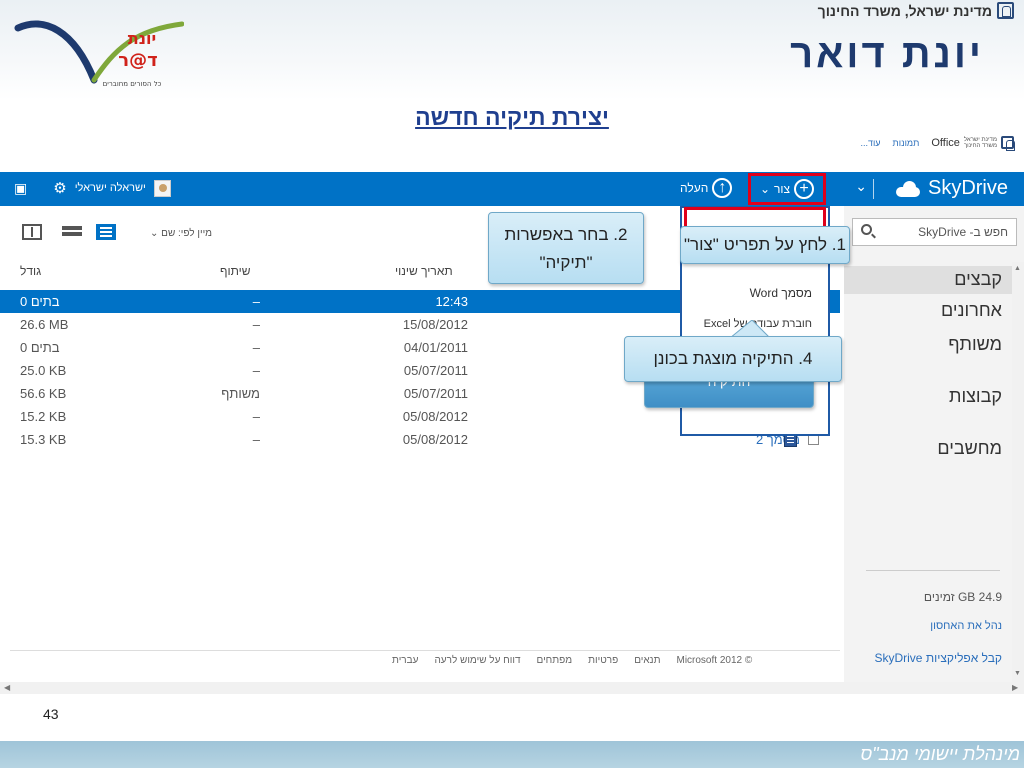 This screenshot has height=768, width=1024. What do you see at coordinates (405, 660) in the screenshot?
I see `footer-link-language: עברית` at bounding box center [405, 660].